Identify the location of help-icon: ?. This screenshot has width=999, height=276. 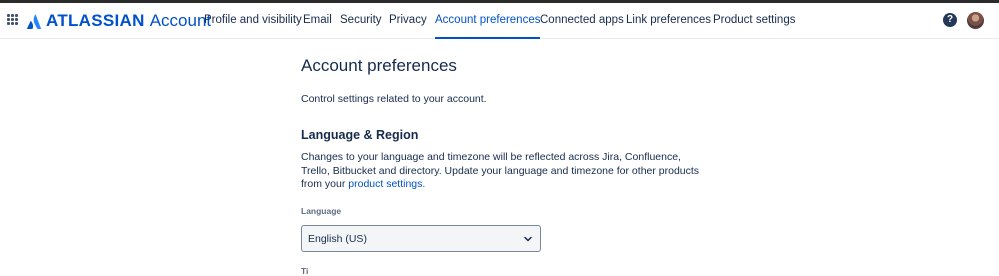
(950, 20).